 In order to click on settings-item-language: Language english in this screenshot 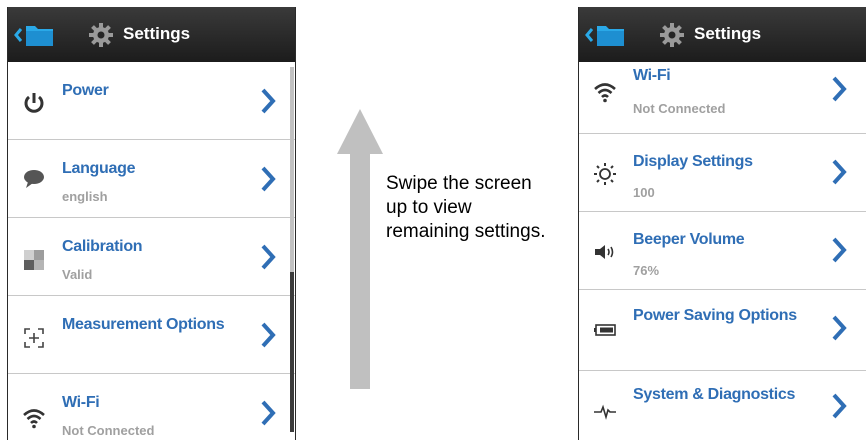, I will do `click(151, 179)`.